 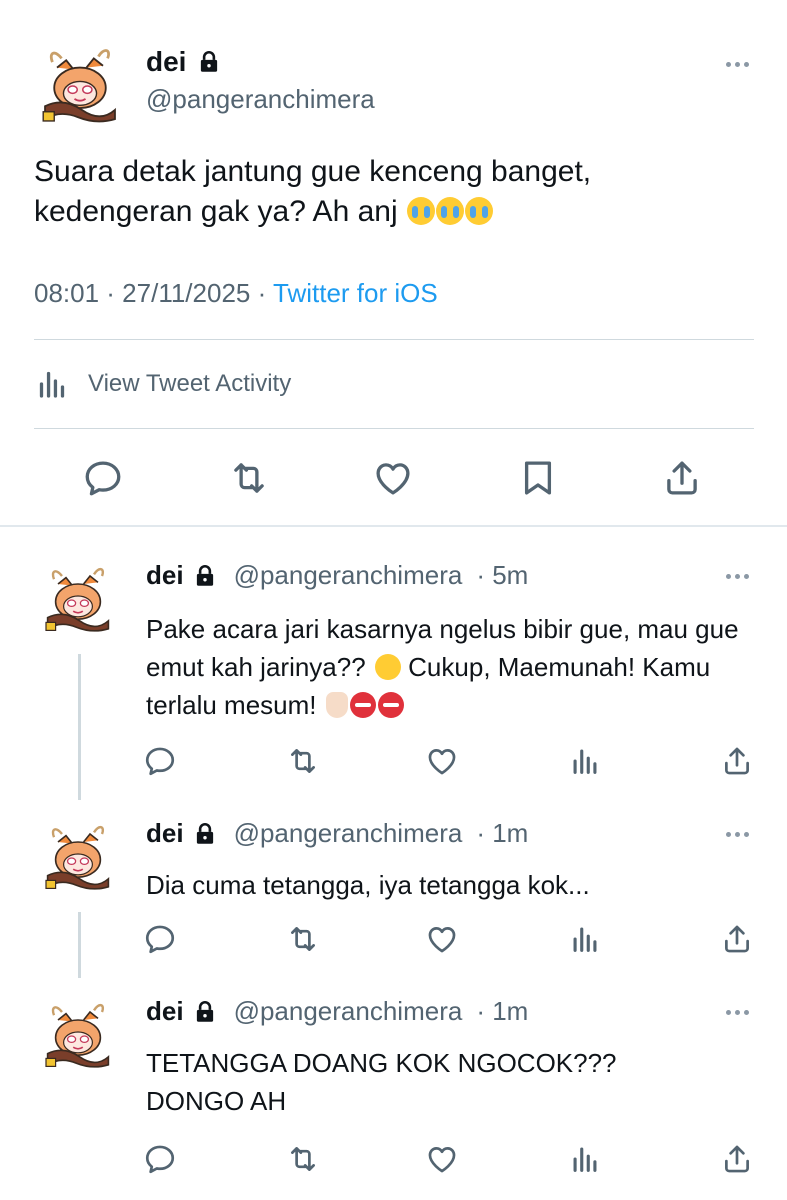 What do you see at coordinates (502, 575) in the screenshot?
I see `reply-time: · 5m` at bounding box center [502, 575].